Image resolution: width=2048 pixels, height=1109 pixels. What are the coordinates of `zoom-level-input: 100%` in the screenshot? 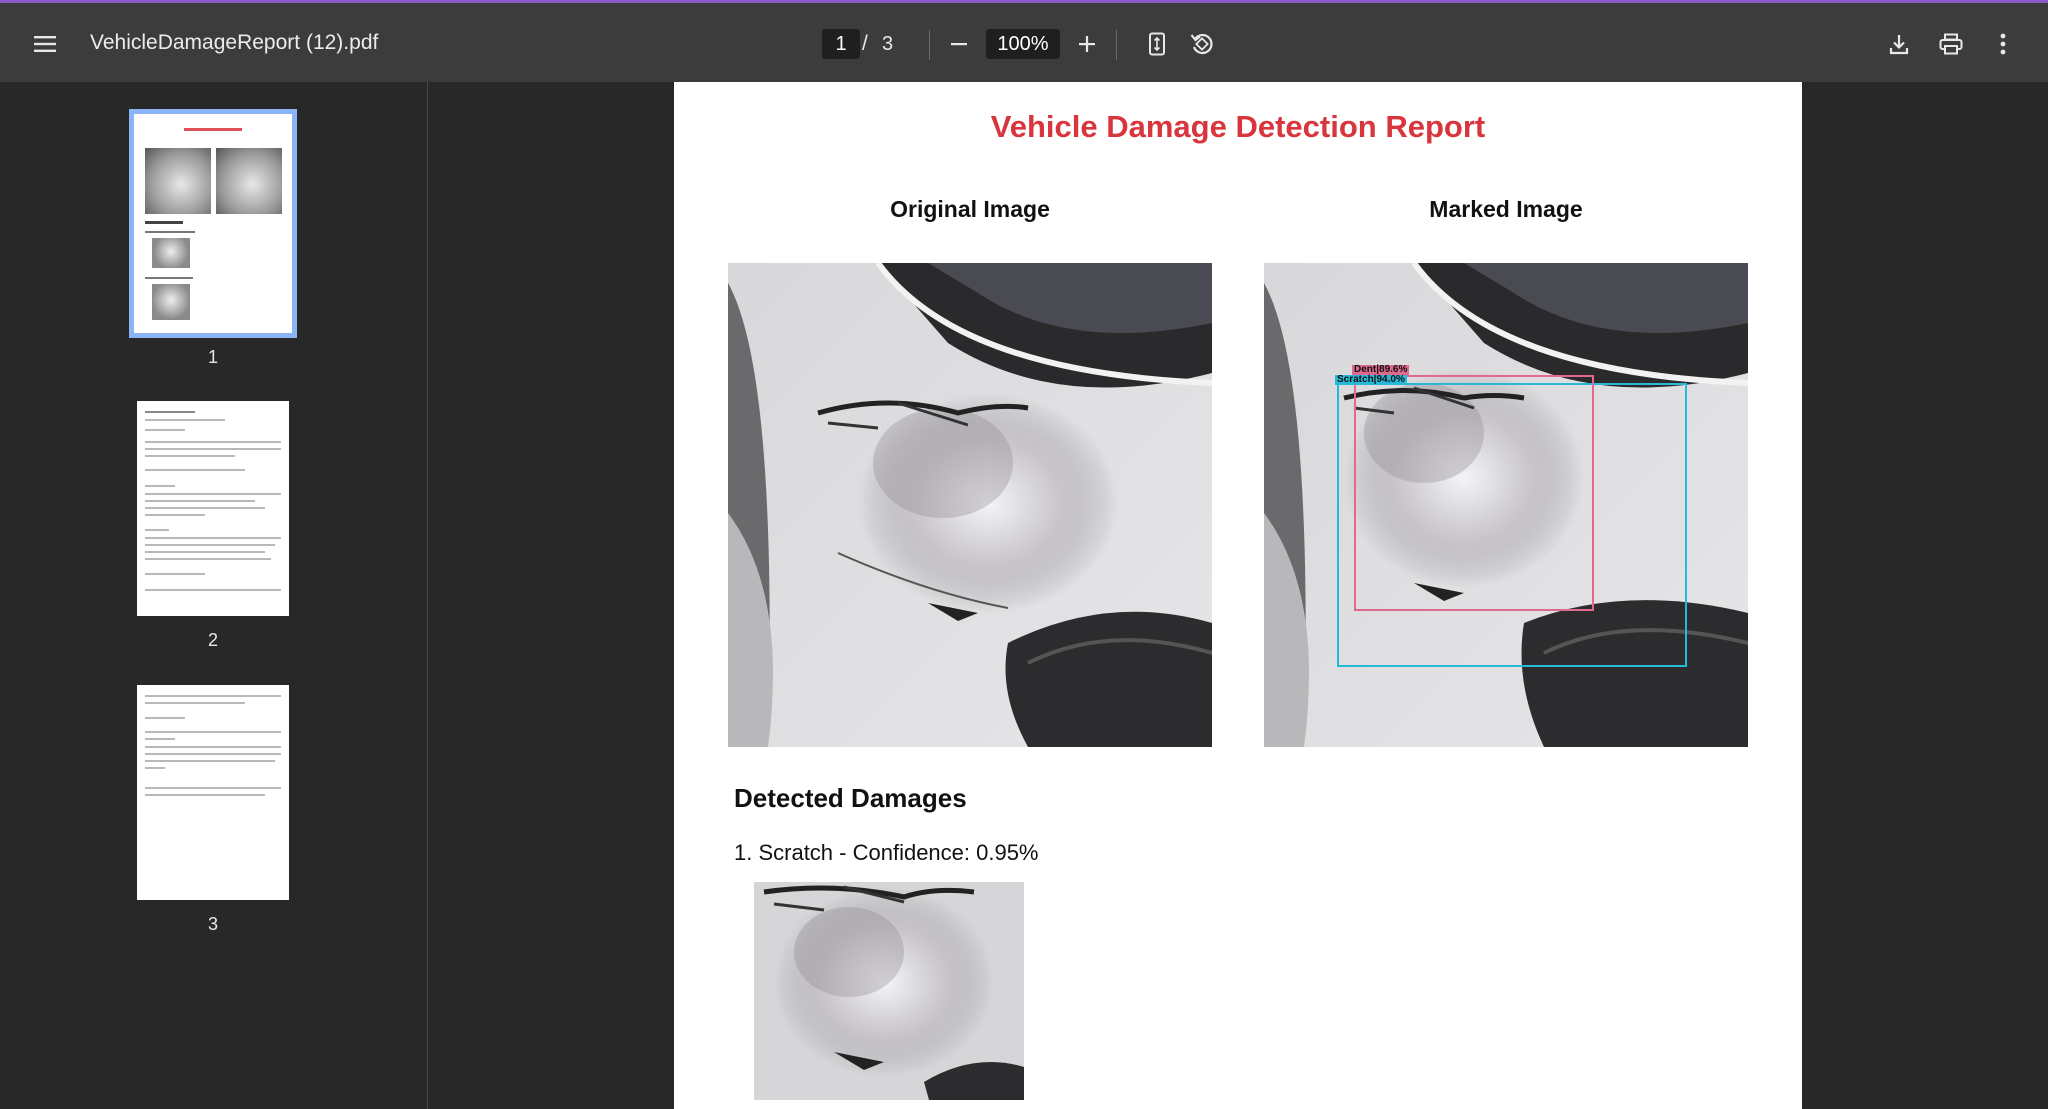 It's located at (1023, 44).